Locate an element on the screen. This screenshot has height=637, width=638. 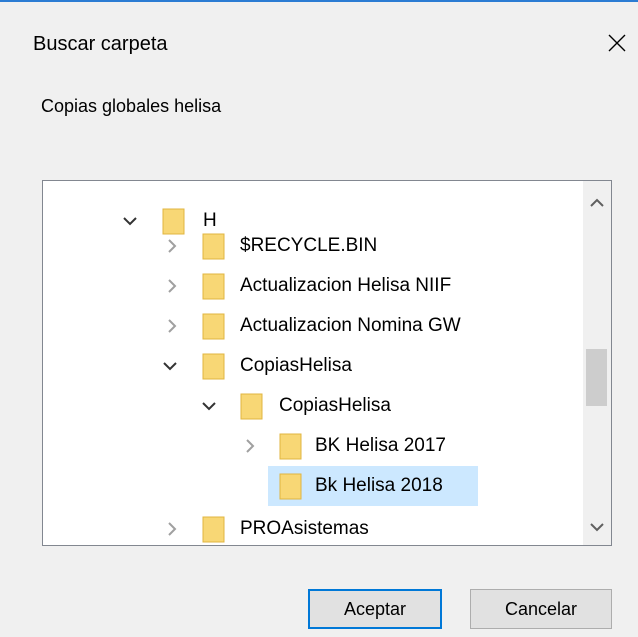
close-button is located at coordinates (617, 43).